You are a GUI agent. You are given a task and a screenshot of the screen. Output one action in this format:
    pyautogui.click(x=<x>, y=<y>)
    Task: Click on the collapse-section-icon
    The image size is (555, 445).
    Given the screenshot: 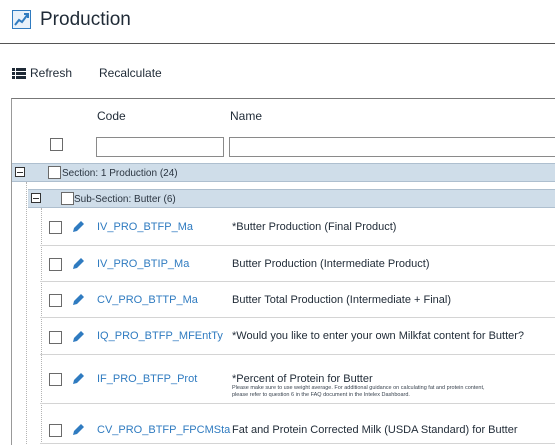 What is the action you would take?
    pyautogui.click(x=20, y=172)
    